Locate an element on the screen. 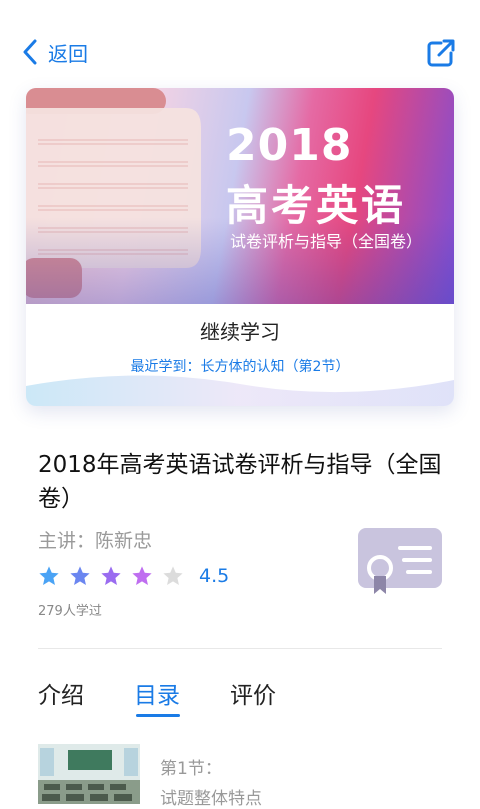 Image resolution: width=480 pixels, height=809 pixels. banner-subtitle: 试卷评析与指导（全国卷） is located at coordinates (326, 241).